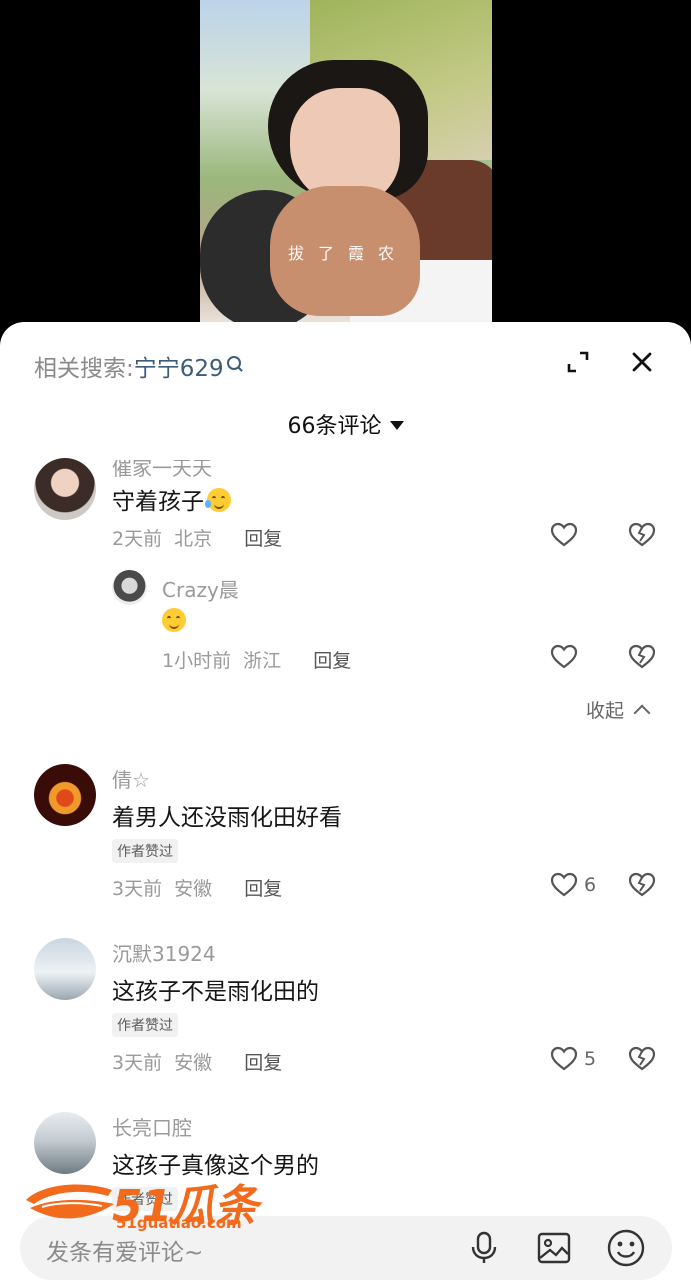 The width and height of the screenshot is (691, 1280). Describe the element at coordinates (348, 253) in the screenshot. I see `video-caption: 拔了霞农` at that location.